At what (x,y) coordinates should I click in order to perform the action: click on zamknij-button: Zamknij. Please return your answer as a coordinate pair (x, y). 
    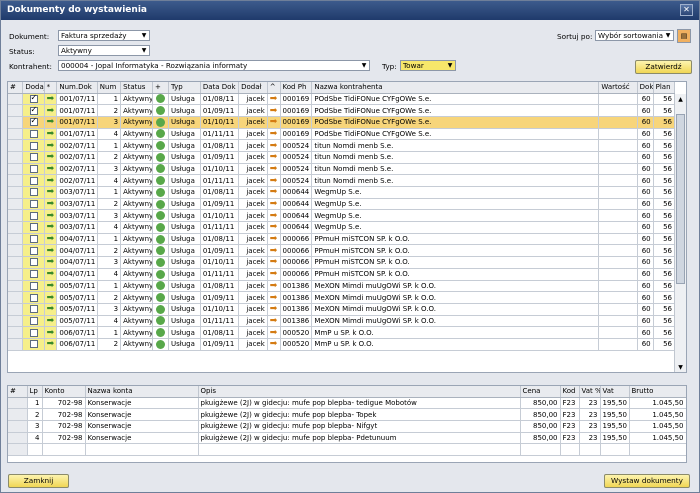
    Looking at the image, I should click on (38, 481).